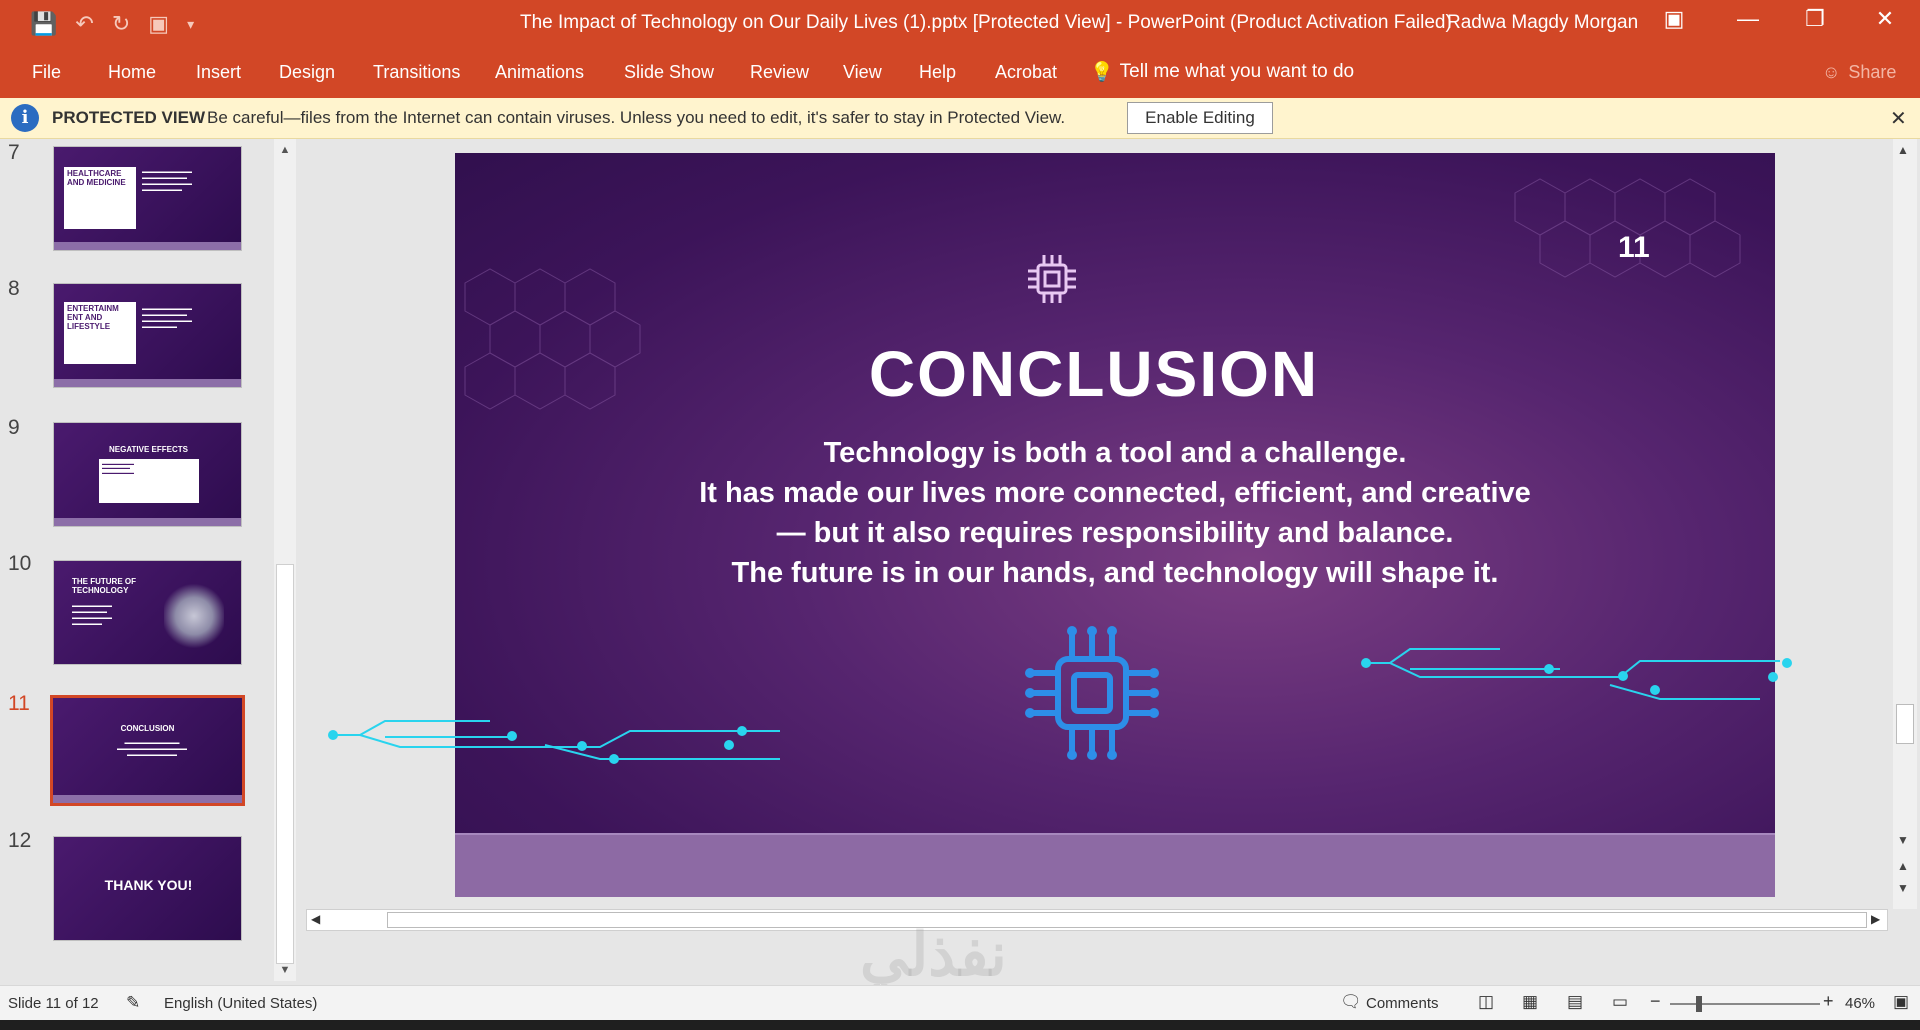 The image size is (1920, 1030). I want to click on tell-me-search: 💡 Tell me what you want to do, so click(1222, 72).